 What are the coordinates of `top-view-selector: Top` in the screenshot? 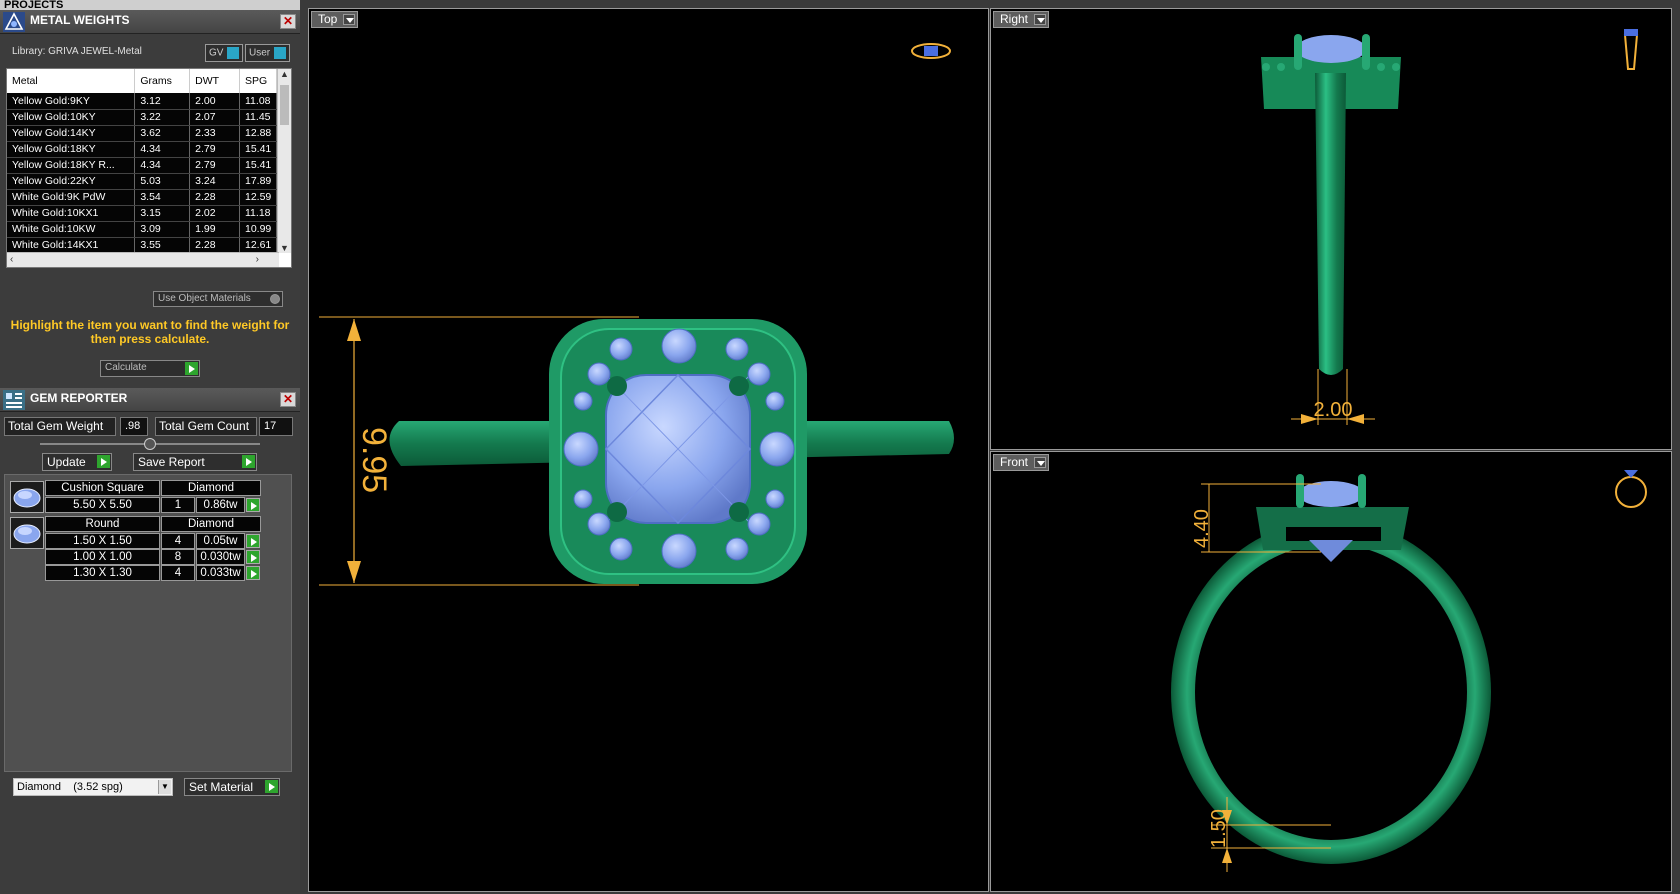 It's located at (335, 19).